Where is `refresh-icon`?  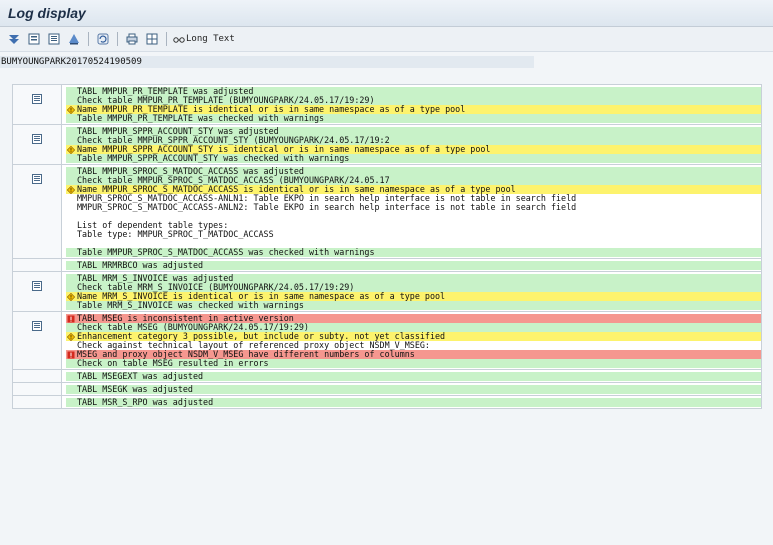
refresh-icon is located at coordinates (103, 39).